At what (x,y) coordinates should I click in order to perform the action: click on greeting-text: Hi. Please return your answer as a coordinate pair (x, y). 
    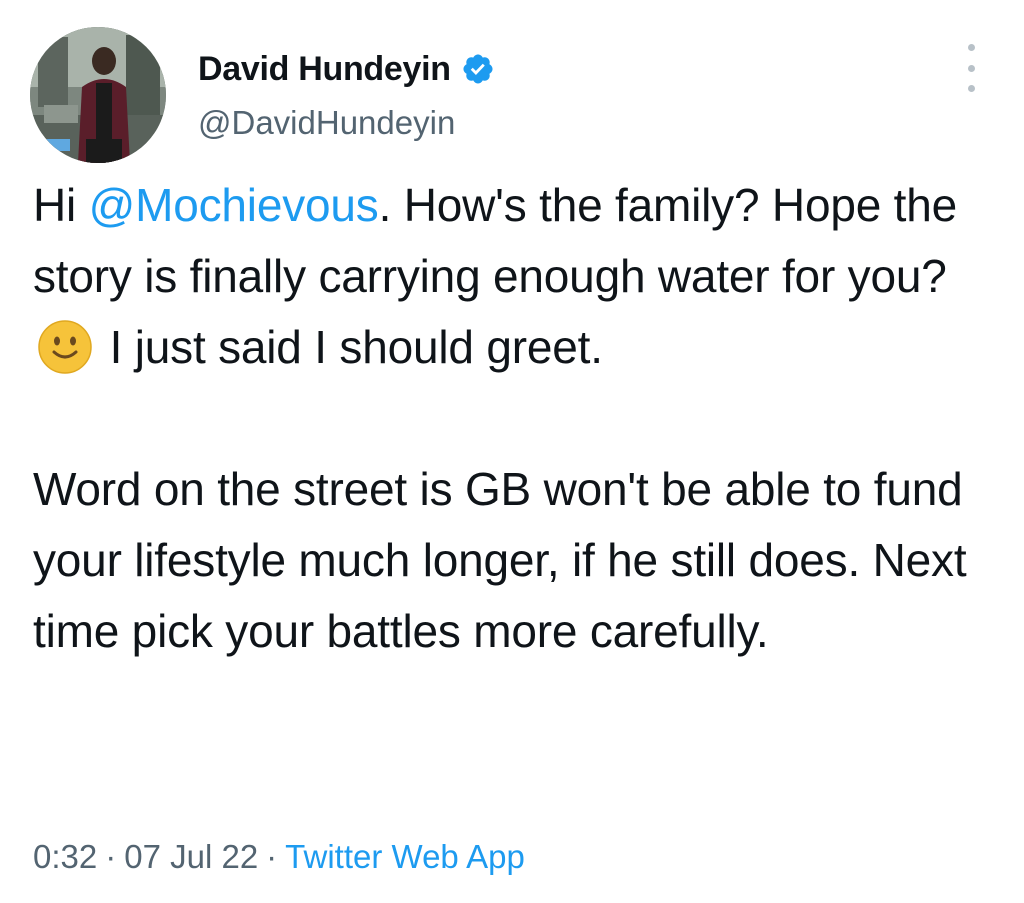
    Looking at the image, I should click on (61, 205).